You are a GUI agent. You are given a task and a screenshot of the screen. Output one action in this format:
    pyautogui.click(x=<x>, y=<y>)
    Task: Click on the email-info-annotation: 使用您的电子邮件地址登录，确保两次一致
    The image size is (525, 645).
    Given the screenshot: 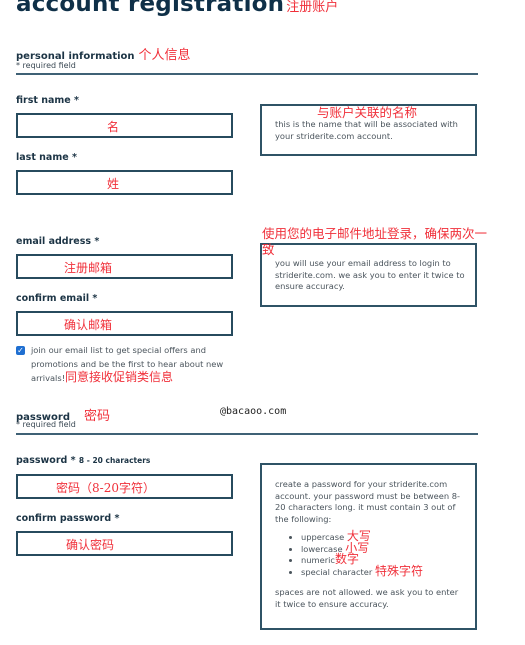 What is the action you would take?
    pyautogui.click(x=375, y=241)
    